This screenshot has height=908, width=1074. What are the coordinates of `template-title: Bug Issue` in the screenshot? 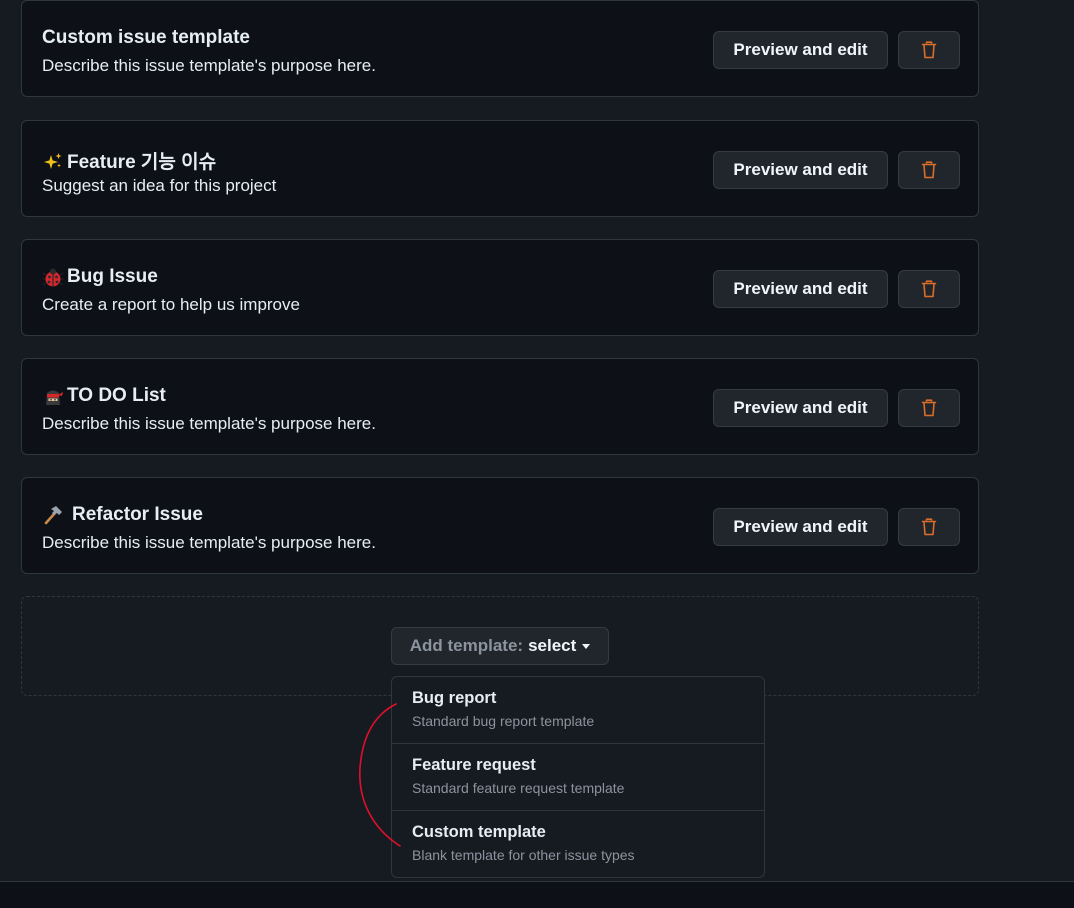 It's located at (100, 277).